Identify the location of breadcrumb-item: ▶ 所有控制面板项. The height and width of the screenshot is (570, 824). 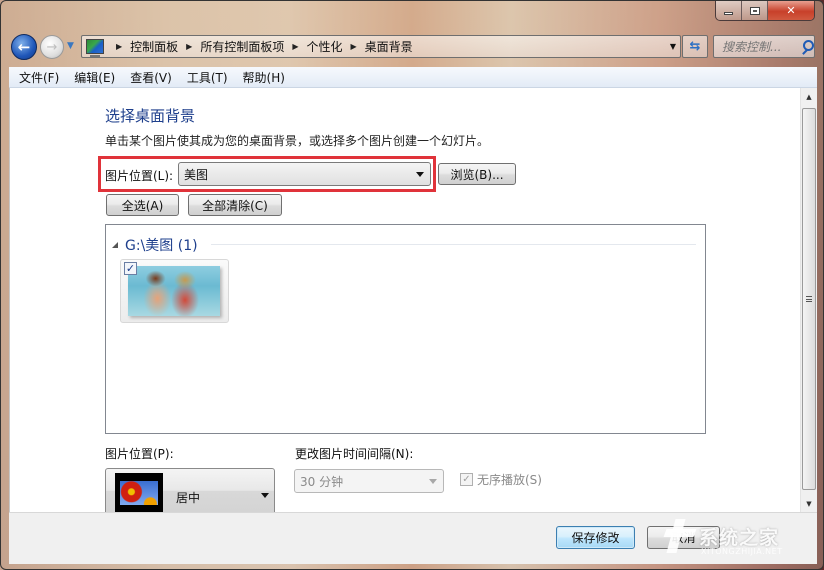
(231, 46).